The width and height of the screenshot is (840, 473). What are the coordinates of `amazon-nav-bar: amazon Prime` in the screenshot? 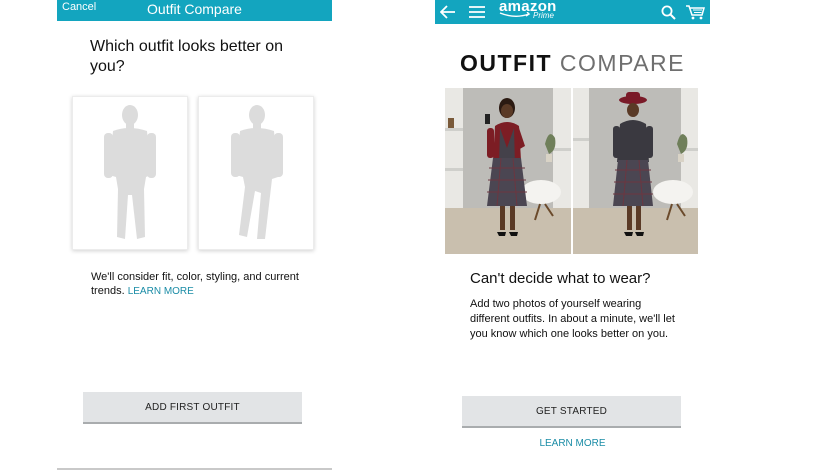 It's located at (572, 12).